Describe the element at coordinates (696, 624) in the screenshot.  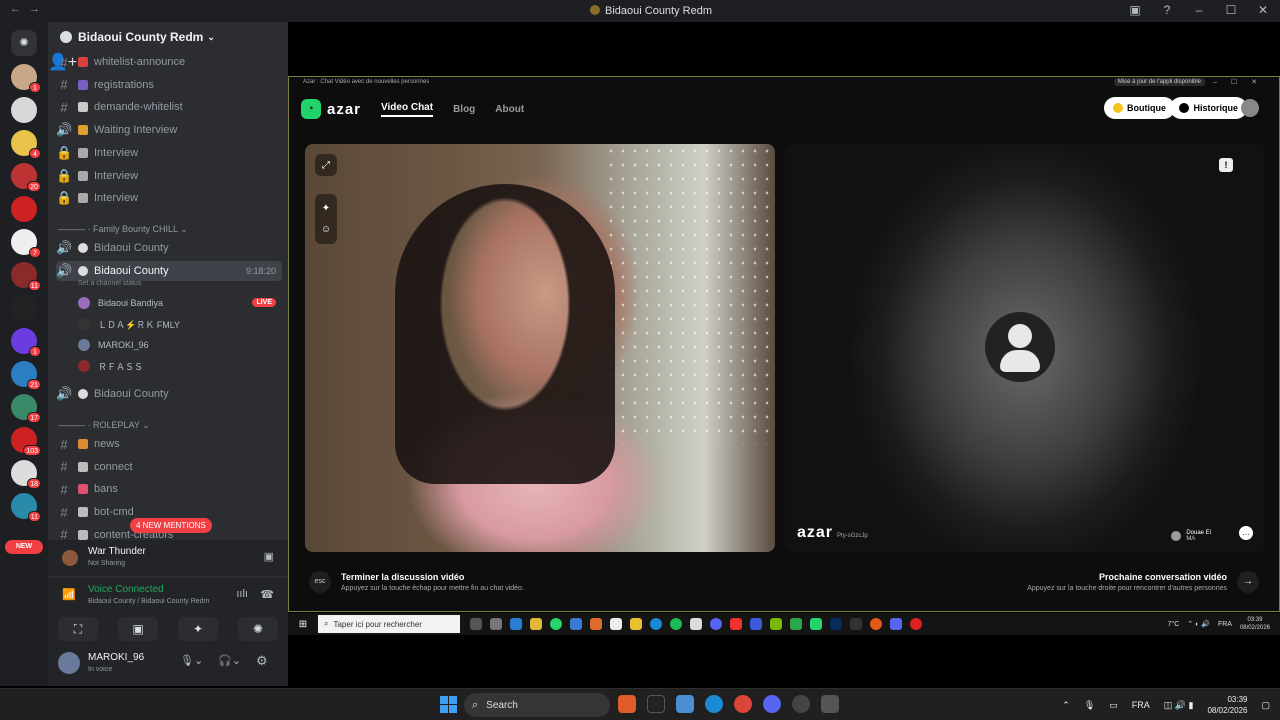
I see `notepad-icon` at that location.